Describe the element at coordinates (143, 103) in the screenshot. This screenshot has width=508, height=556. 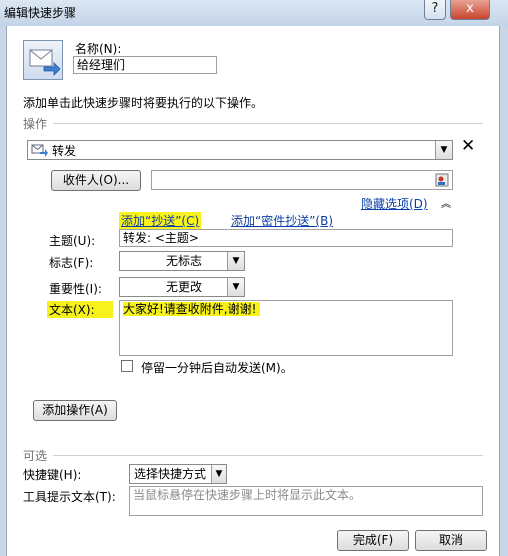
I see `instruction-text: 添加单击此快速步骤时将要执行的以下操作。` at that location.